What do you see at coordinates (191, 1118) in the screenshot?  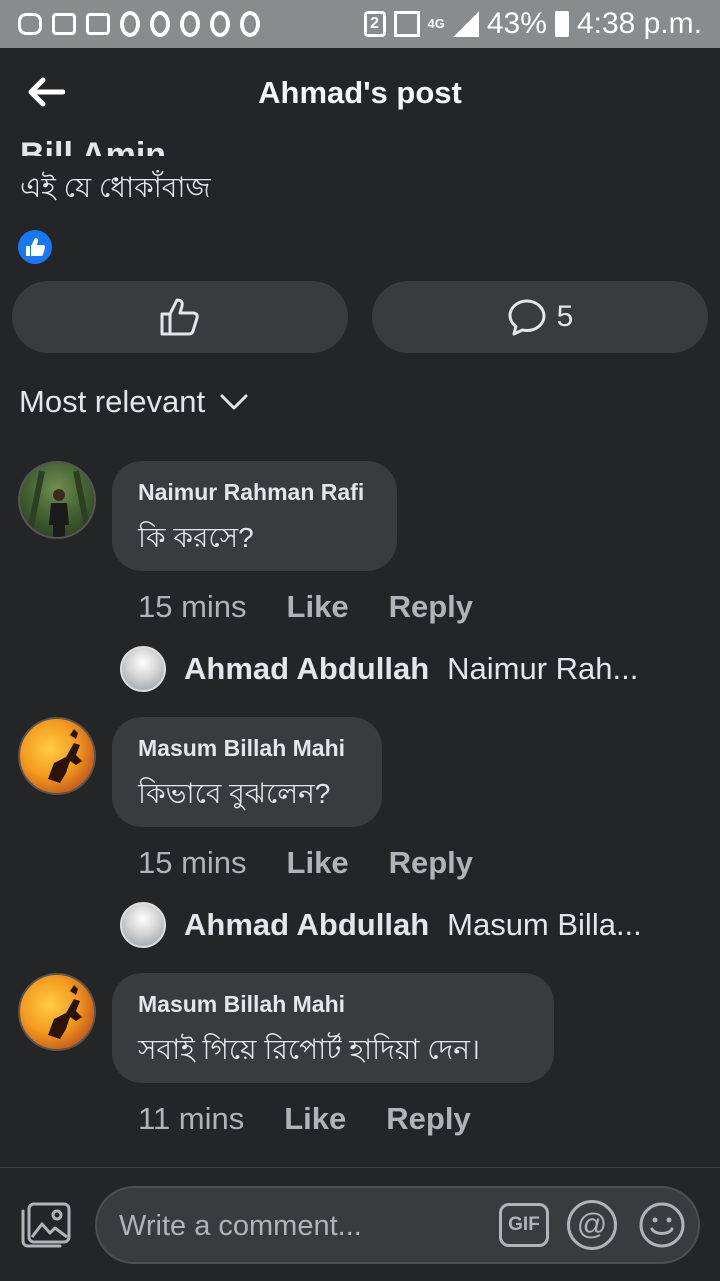 I see `comment-time: 11 mins` at bounding box center [191, 1118].